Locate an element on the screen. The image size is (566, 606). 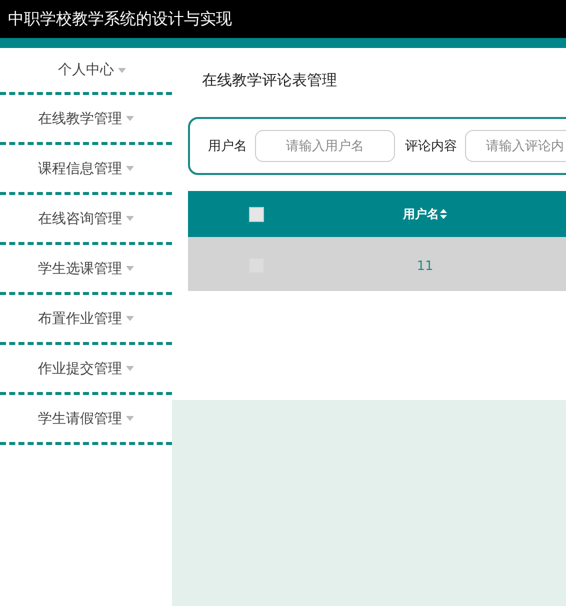
sort-icon is located at coordinates (443, 214).